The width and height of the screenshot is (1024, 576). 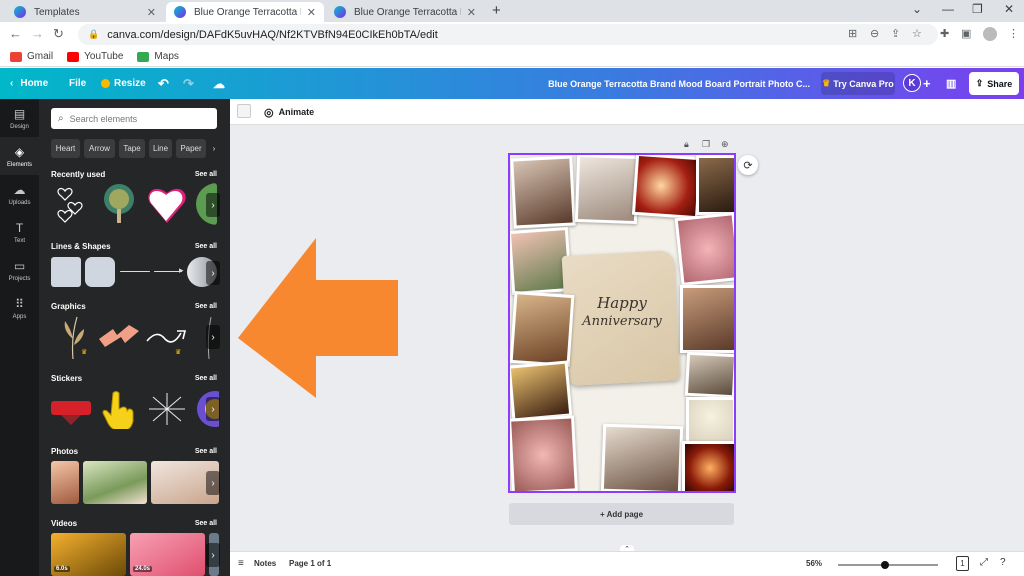 What do you see at coordinates (710, 421) in the screenshot?
I see `photo-balloons` at bounding box center [710, 421].